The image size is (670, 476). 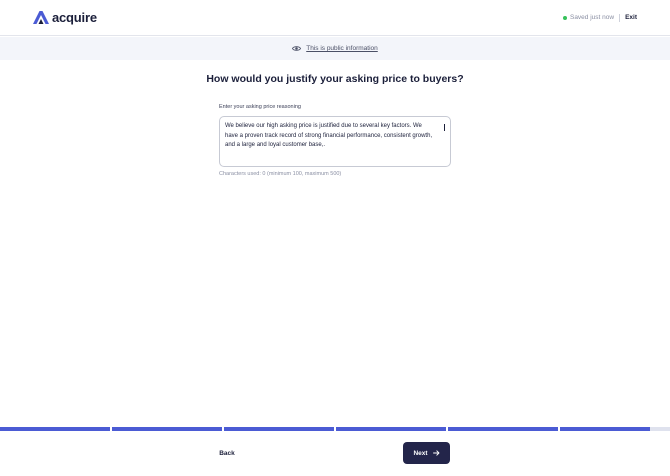 What do you see at coordinates (444, 127) in the screenshot?
I see `text-cursor` at bounding box center [444, 127].